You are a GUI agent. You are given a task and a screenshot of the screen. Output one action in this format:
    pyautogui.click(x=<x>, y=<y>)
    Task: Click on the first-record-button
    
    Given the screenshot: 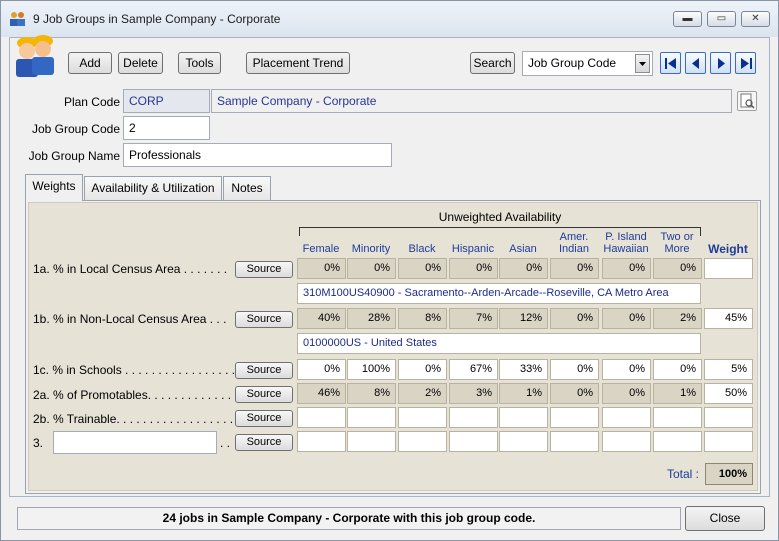 What is the action you would take?
    pyautogui.click(x=670, y=63)
    